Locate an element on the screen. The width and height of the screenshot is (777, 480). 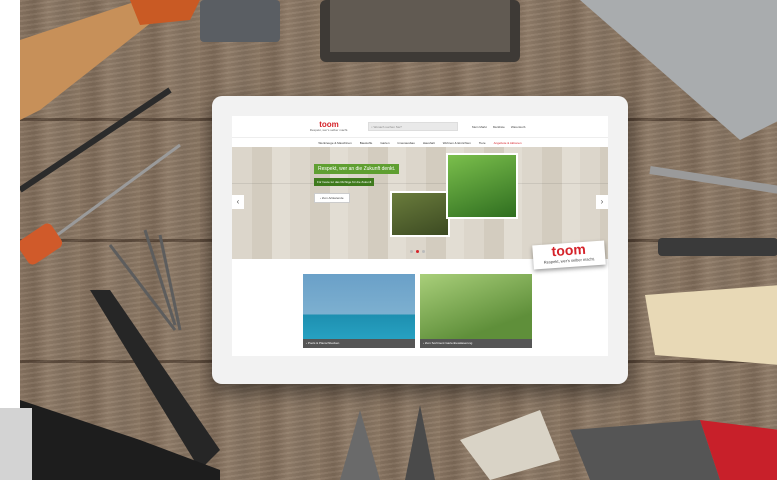
slider-dots is located at coordinates (417, 251).